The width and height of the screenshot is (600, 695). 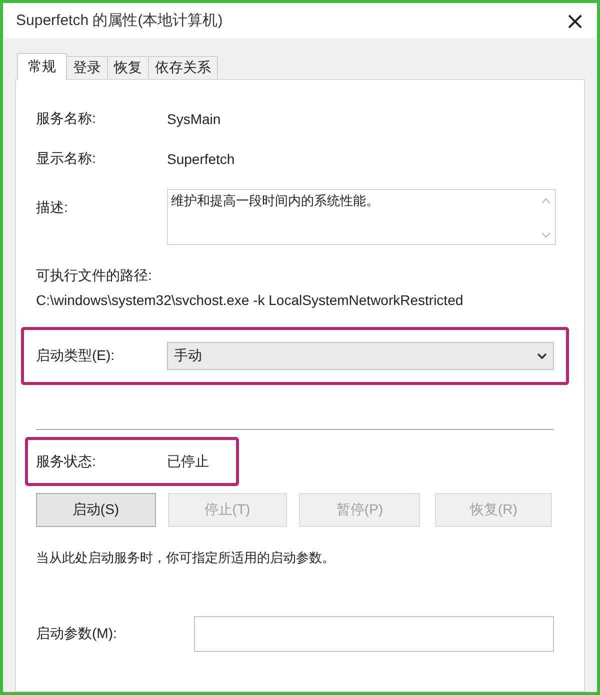 What do you see at coordinates (66, 159) in the screenshot?
I see `field-label: 显示名称:` at bounding box center [66, 159].